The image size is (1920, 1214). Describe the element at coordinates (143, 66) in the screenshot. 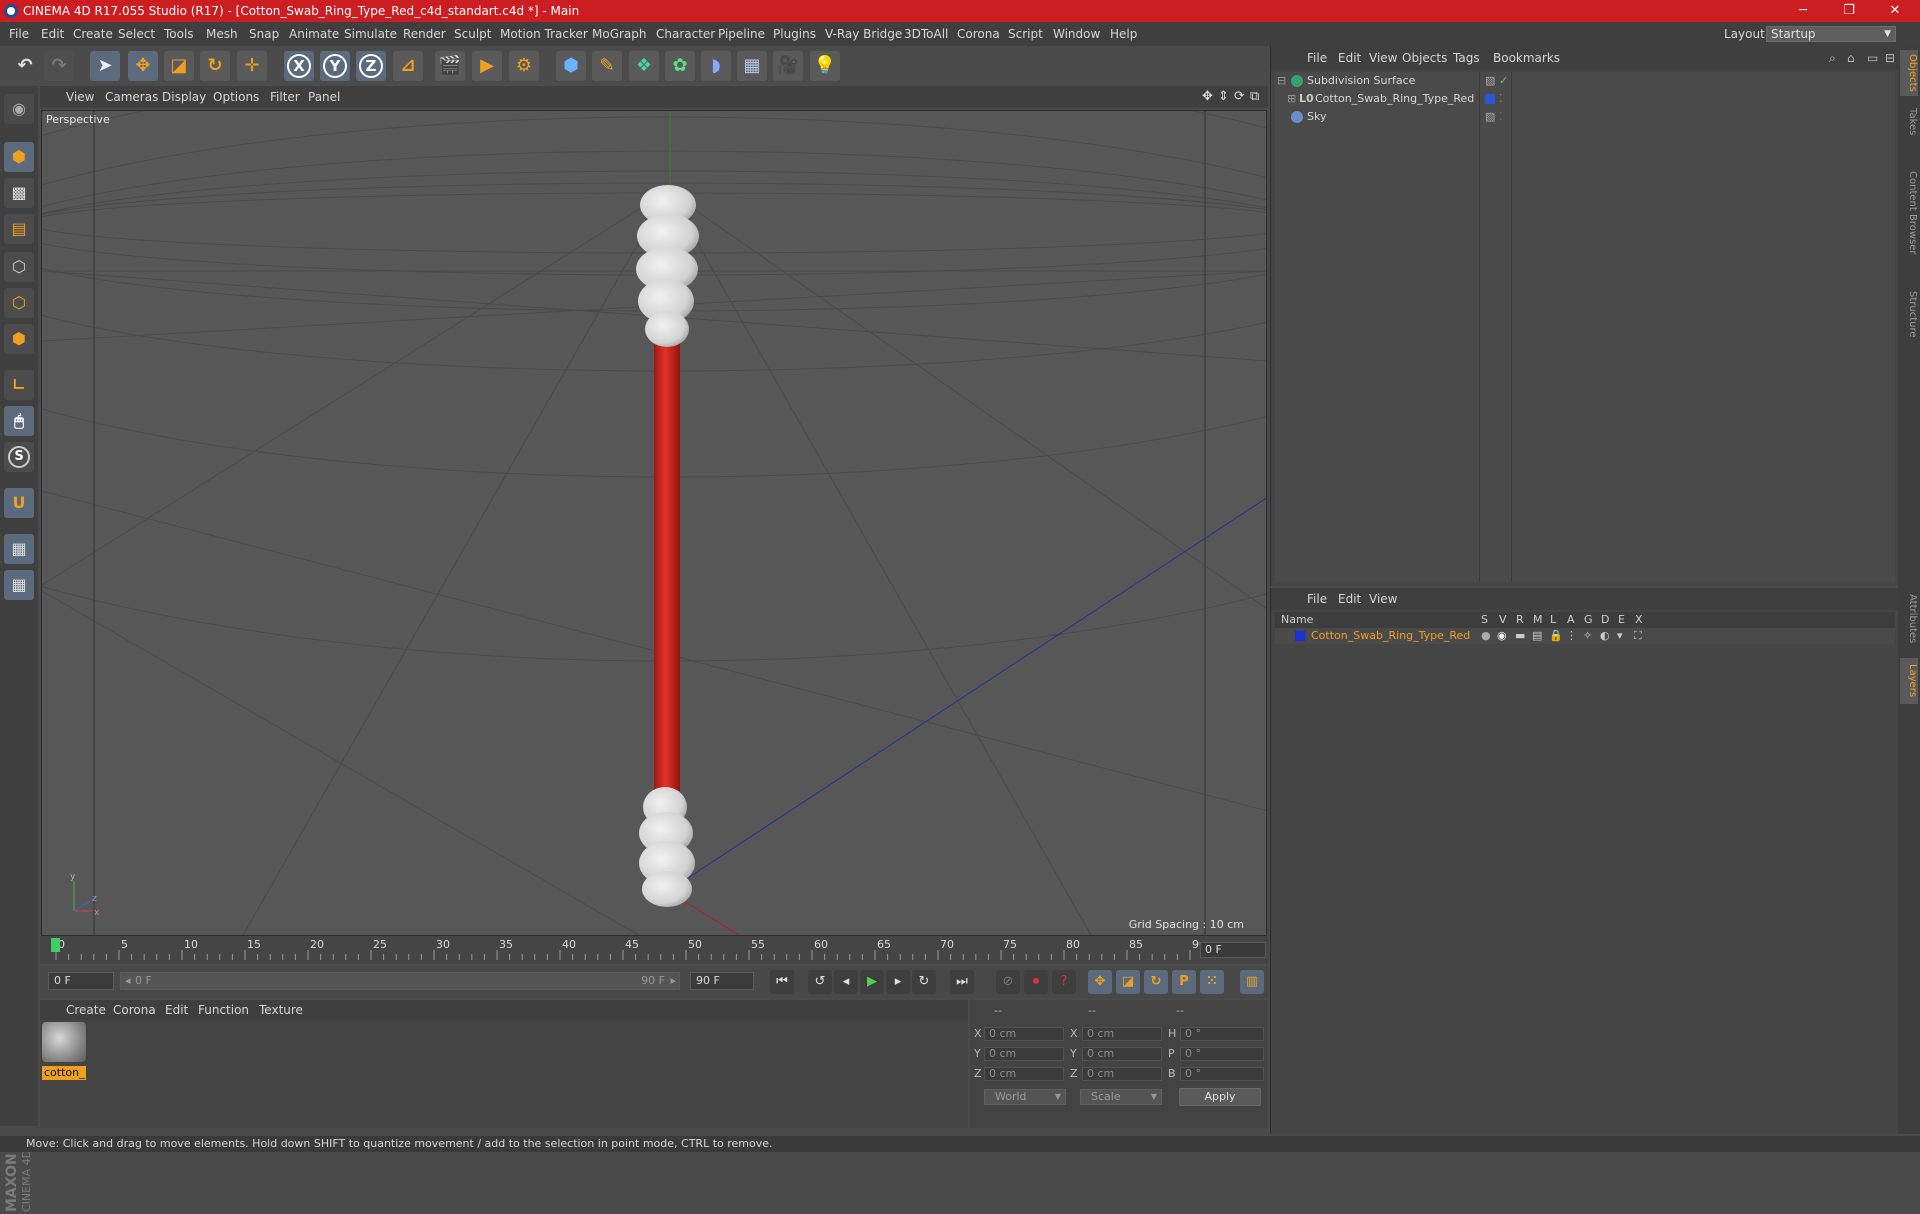

I see `move-tool-button: ✥` at that location.